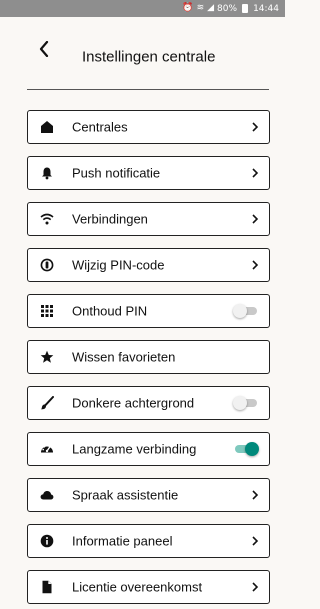 This screenshot has height=609, width=320. I want to click on page-title: Instellingen centrale, so click(149, 57).